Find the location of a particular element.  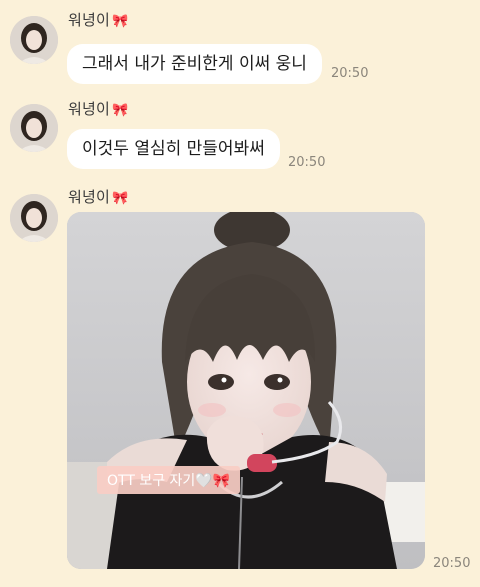

message-text: 이것두 열심히 만들어봐써 is located at coordinates (173, 149).